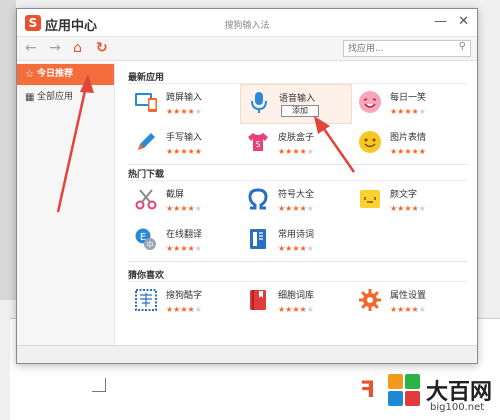 The width and height of the screenshot is (500, 420). Describe the element at coordinates (296, 241) in the screenshot. I see `app-card: 常用诗词 ★★★★★` at that location.